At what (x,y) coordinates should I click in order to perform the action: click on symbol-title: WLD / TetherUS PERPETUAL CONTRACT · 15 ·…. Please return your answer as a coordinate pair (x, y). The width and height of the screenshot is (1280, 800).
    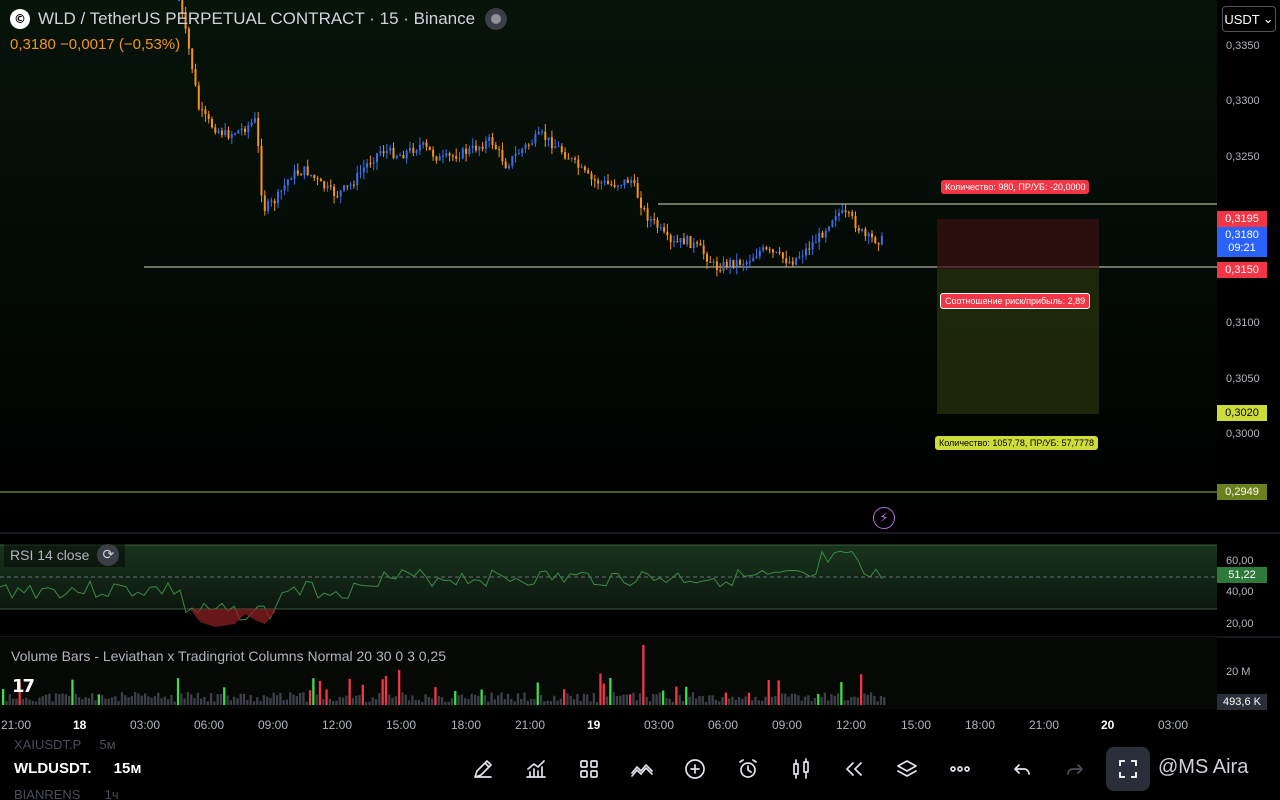
    Looking at the image, I should click on (256, 19).